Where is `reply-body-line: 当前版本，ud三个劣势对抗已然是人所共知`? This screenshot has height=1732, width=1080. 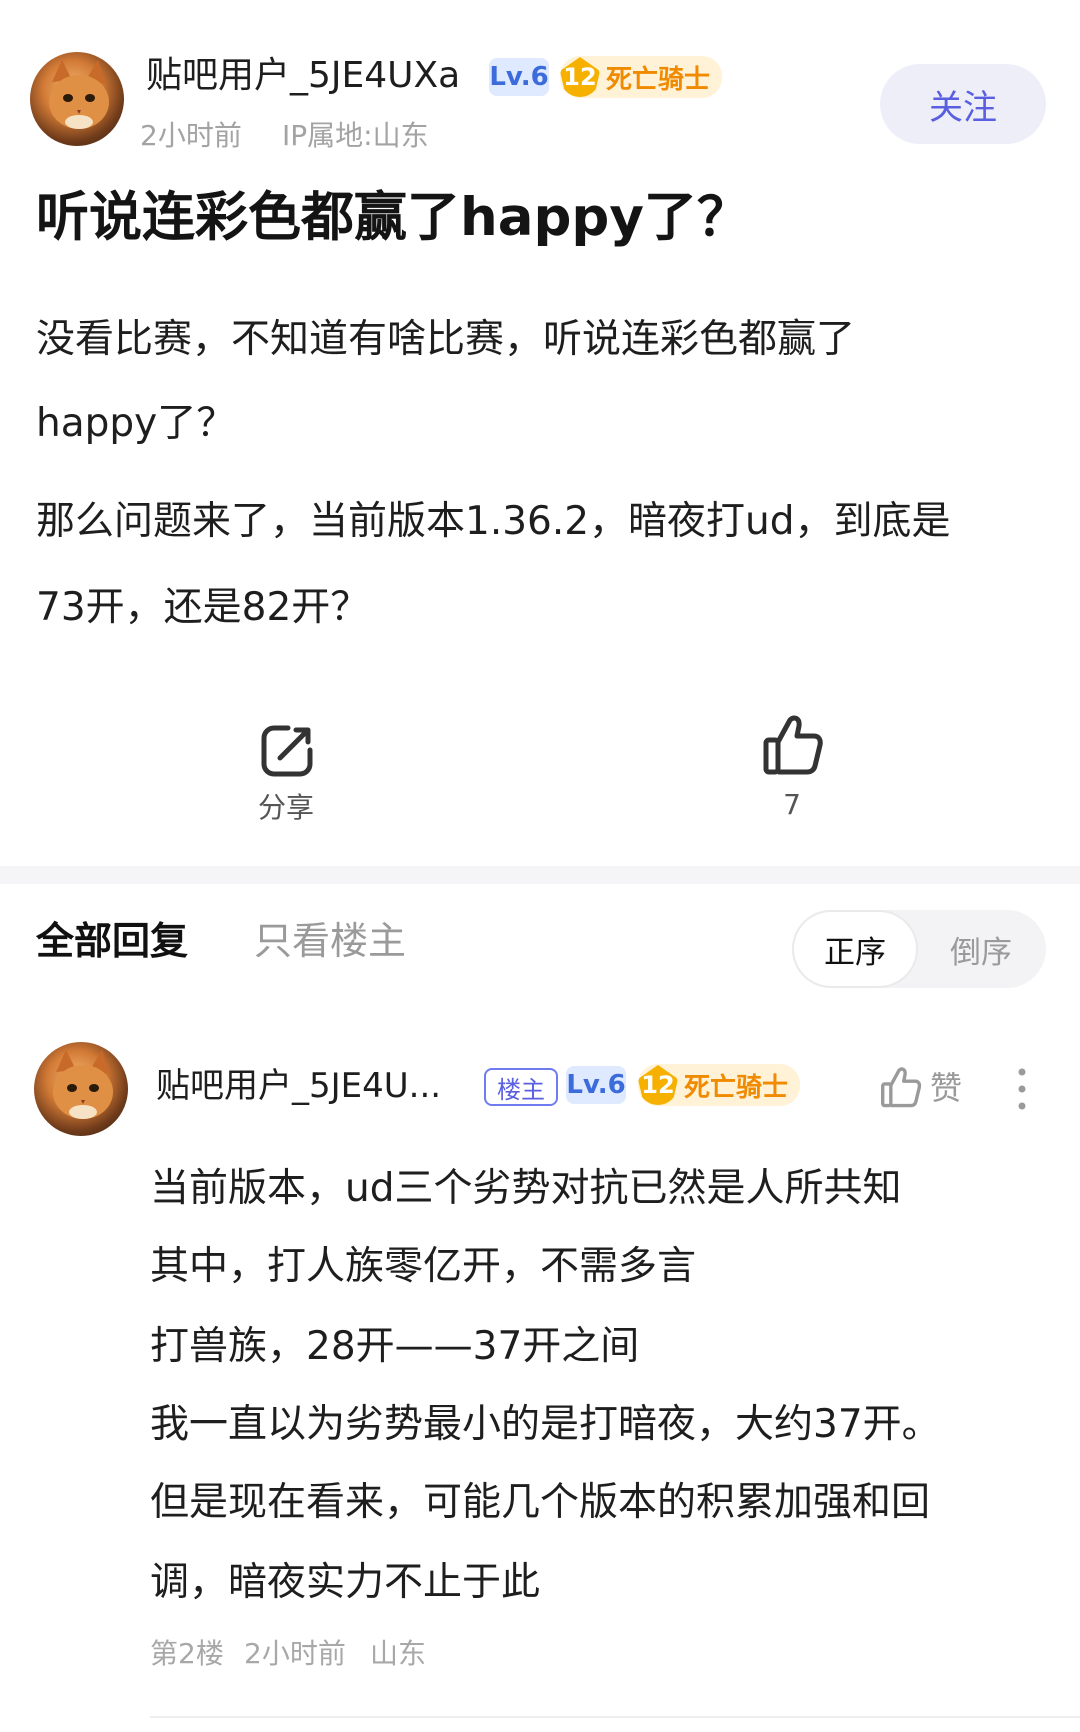
reply-body-line: 当前版本，ud三个劣势对抗已然是人所共知 is located at coordinates (526, 1188).